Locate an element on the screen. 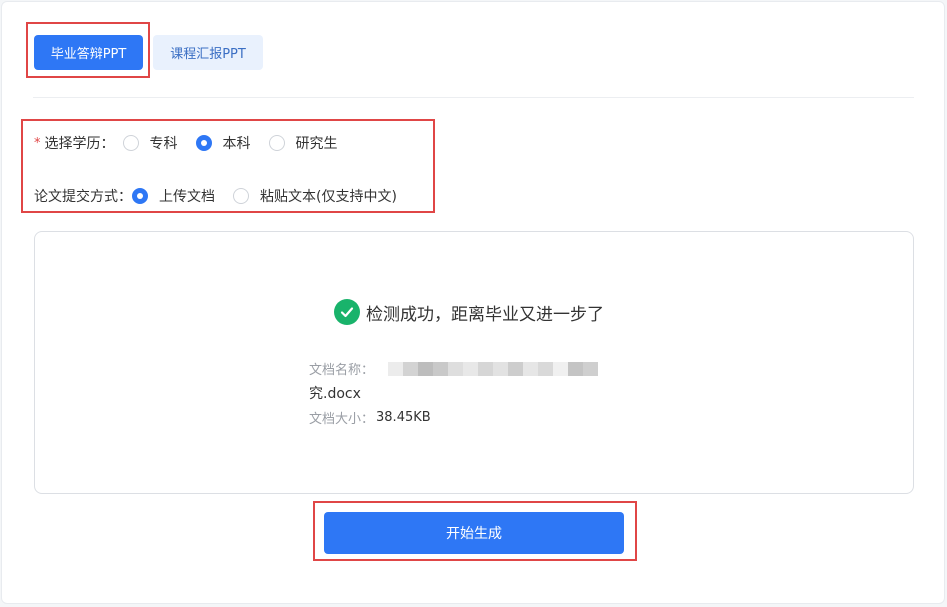 The width and height of the screenshot is (947, 607). radio-education-junior-college: 专科 is located at coordinates (150, 143).